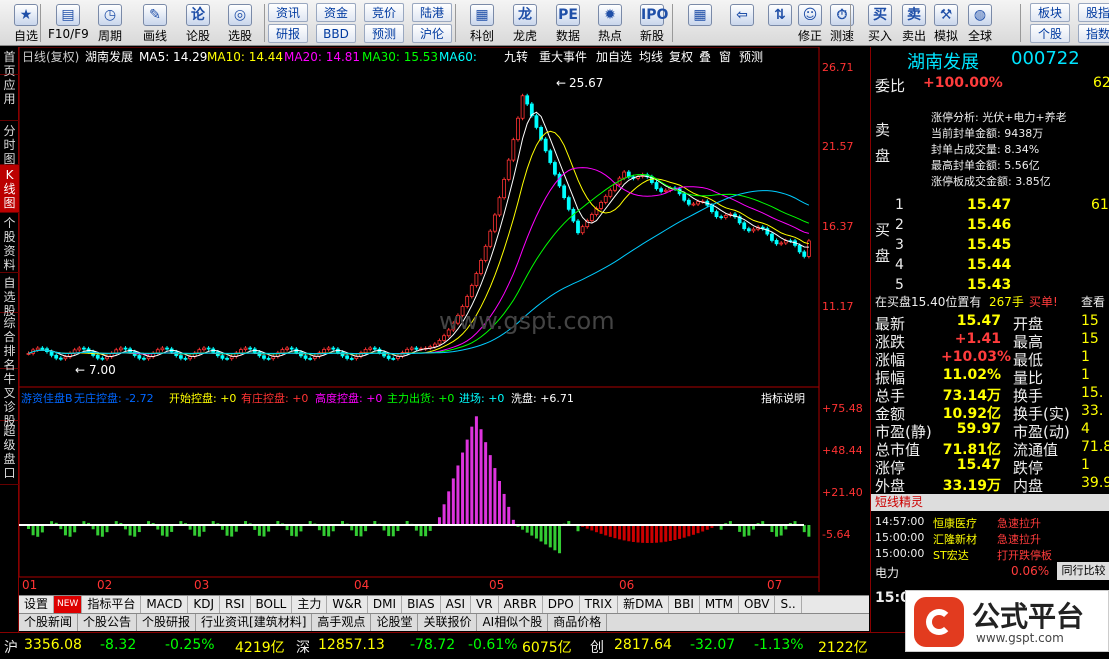 This screenshot has width=1109, height=659. Describe the element at coordinates (9, 62) in the screenshot. I see `nav-item-0: 首页` at that location.